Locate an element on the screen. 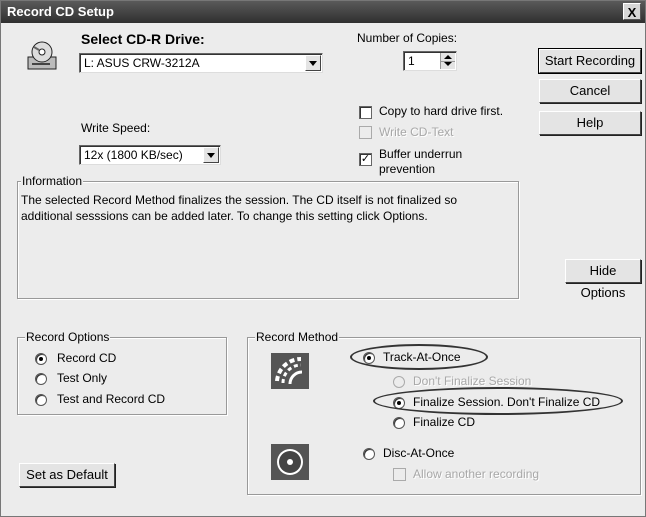 This screenshot has height=517, width=646. record-options-label: Record Options is located at coordinates (68, 337).